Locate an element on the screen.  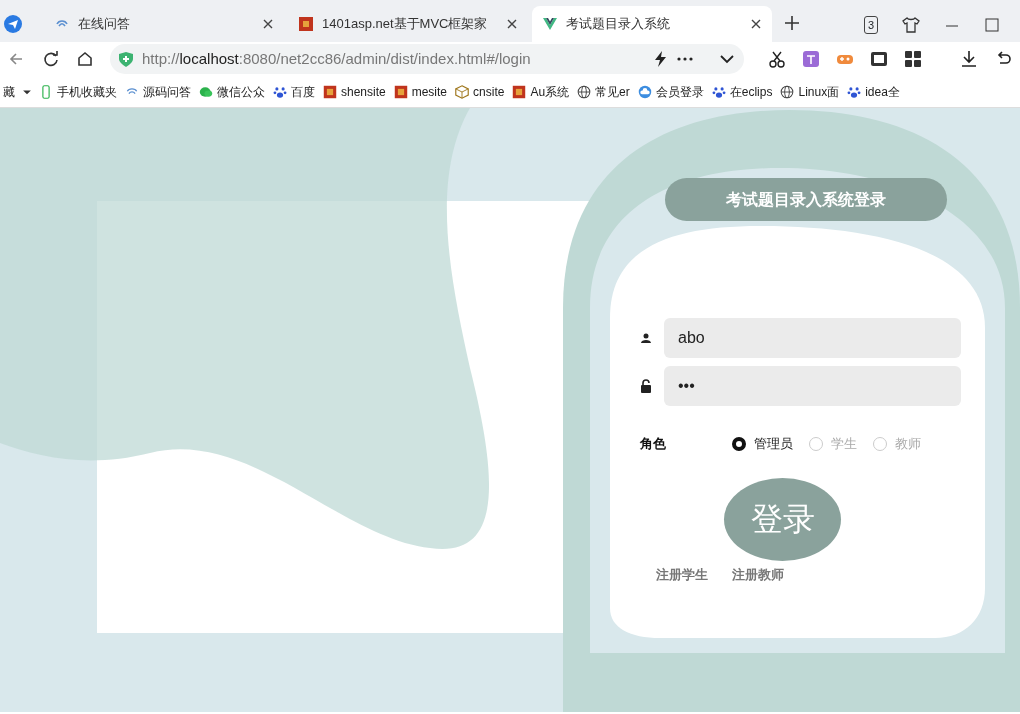
tab-title: 1401asp.net基于MVC框架家 is located at coordinates (405, 24).